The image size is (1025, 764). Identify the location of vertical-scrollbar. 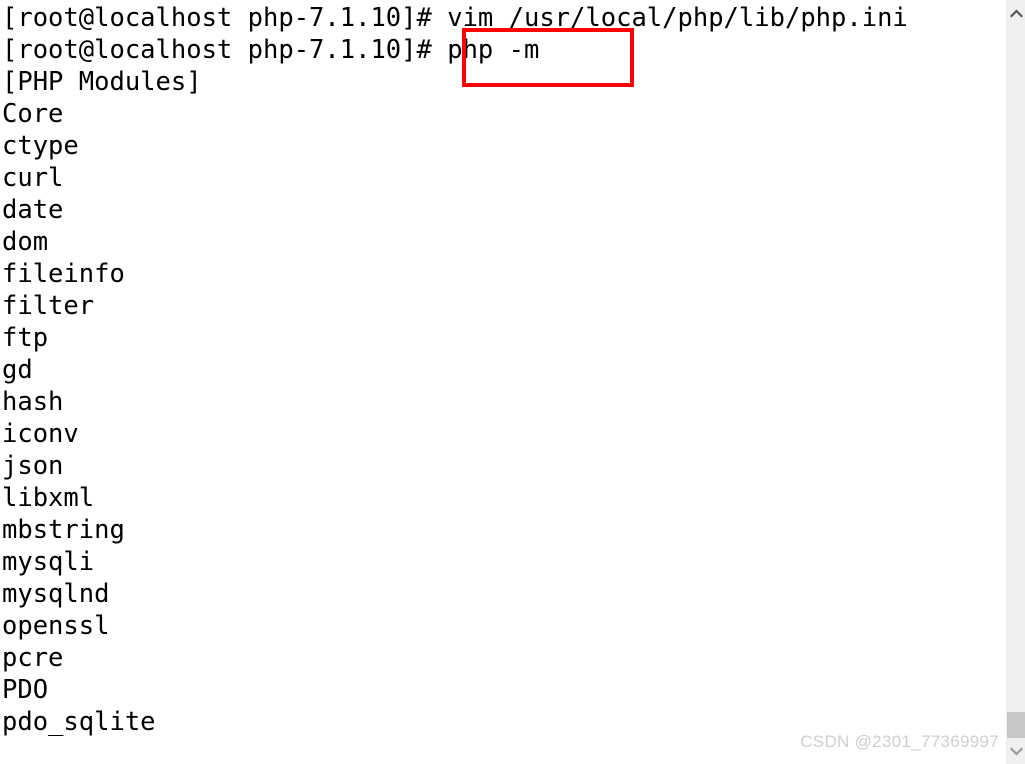
(1015, 382).